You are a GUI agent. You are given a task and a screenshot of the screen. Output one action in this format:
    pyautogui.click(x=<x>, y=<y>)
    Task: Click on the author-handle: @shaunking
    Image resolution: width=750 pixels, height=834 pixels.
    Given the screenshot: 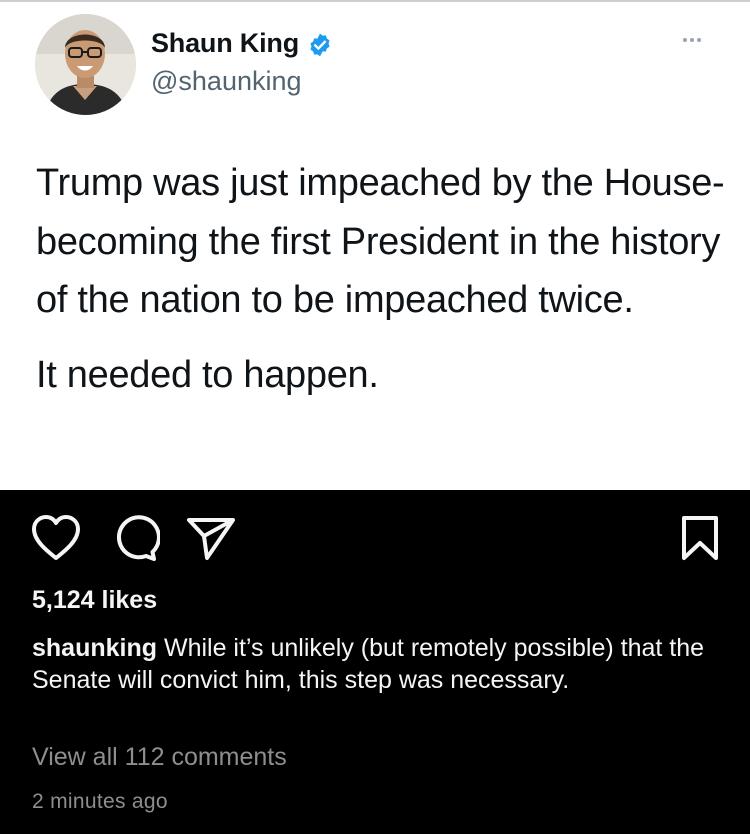 What is the action you would take?
    pyautogui.click(x=226, y=81)
    